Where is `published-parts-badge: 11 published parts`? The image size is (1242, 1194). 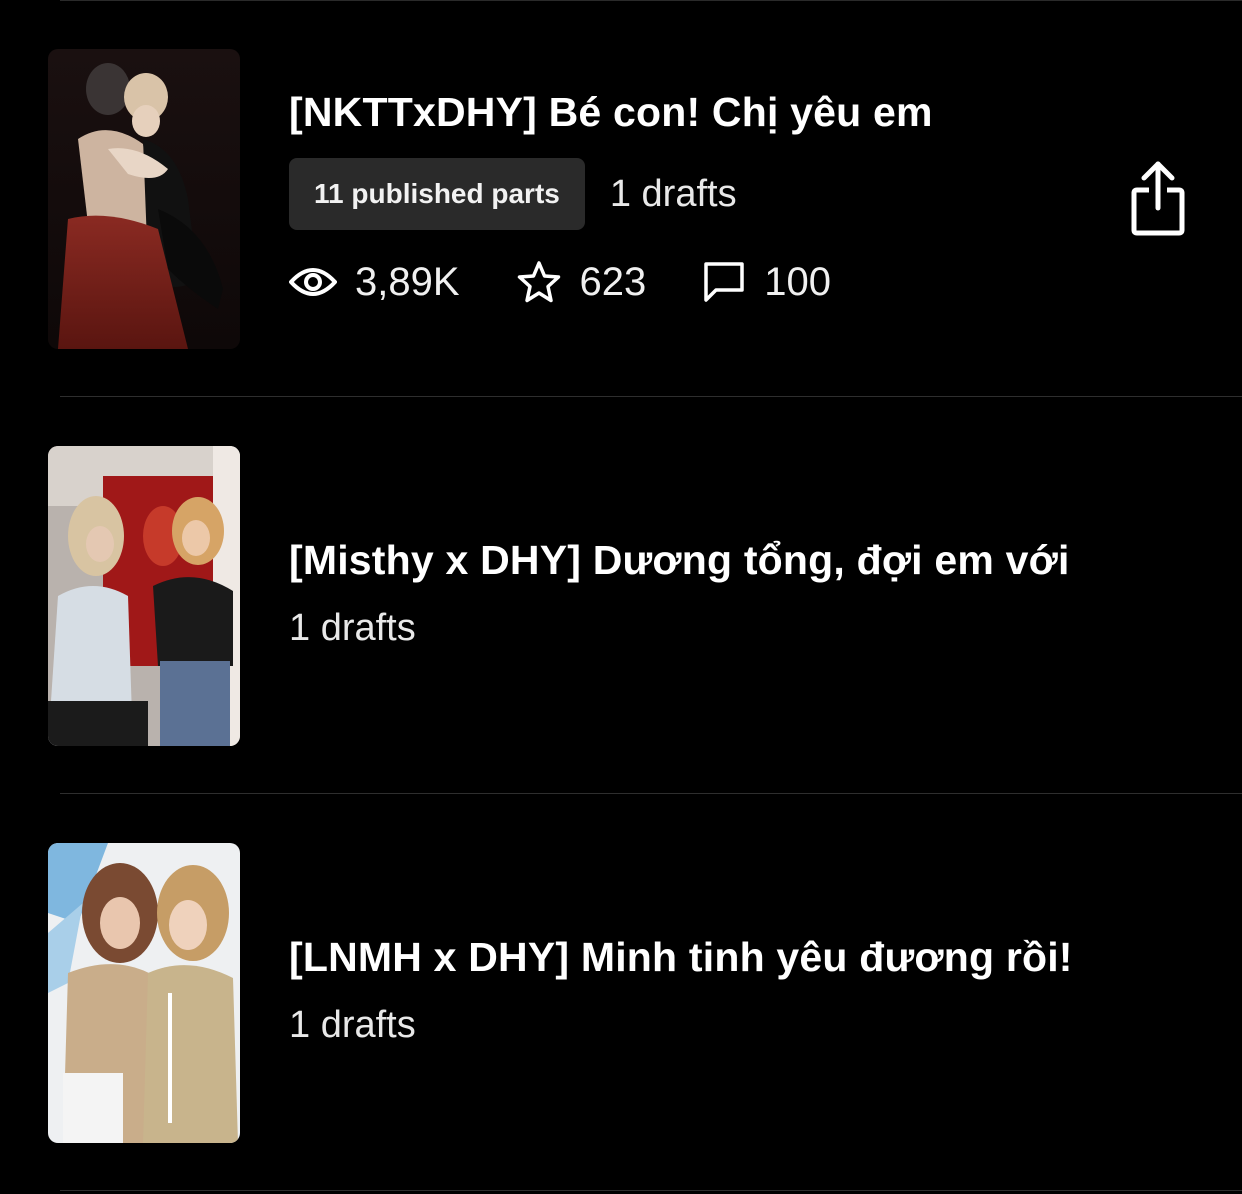 published-parts-badge: 11 published parts is located at coordinates (437, 194).